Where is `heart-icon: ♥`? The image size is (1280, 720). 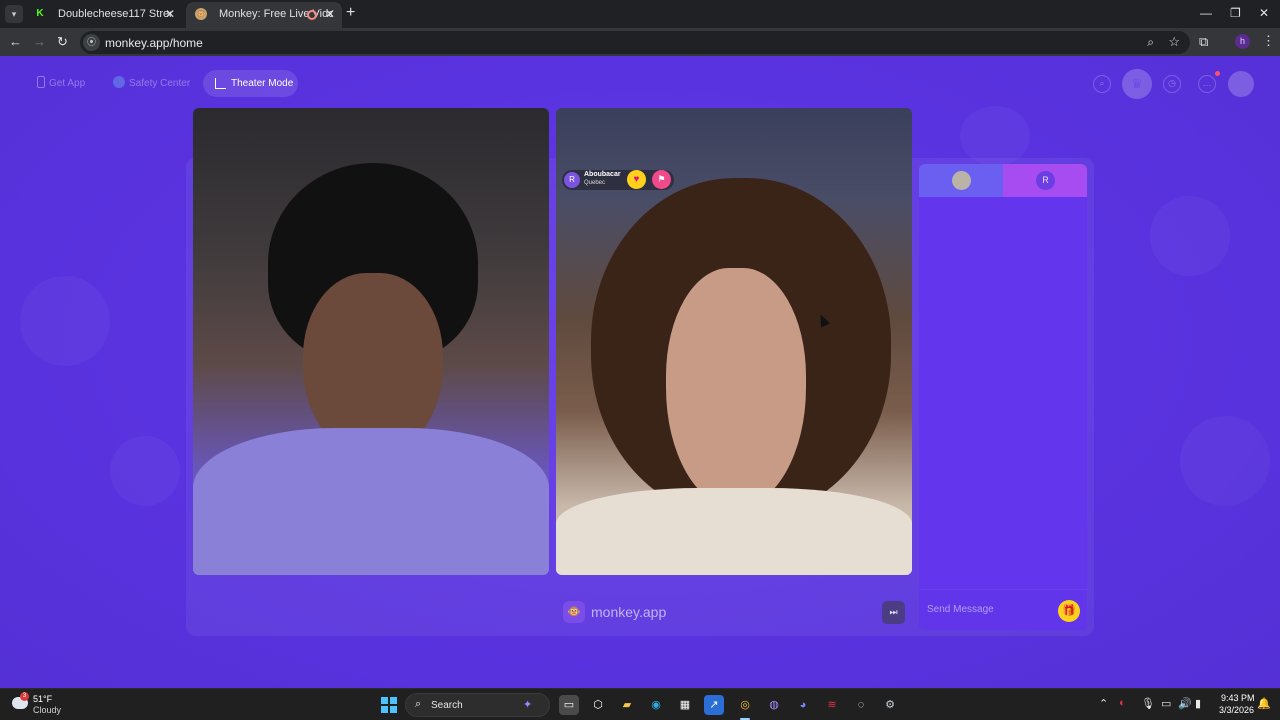 heart-icon: ♥ is located at coordinates (636, 179).